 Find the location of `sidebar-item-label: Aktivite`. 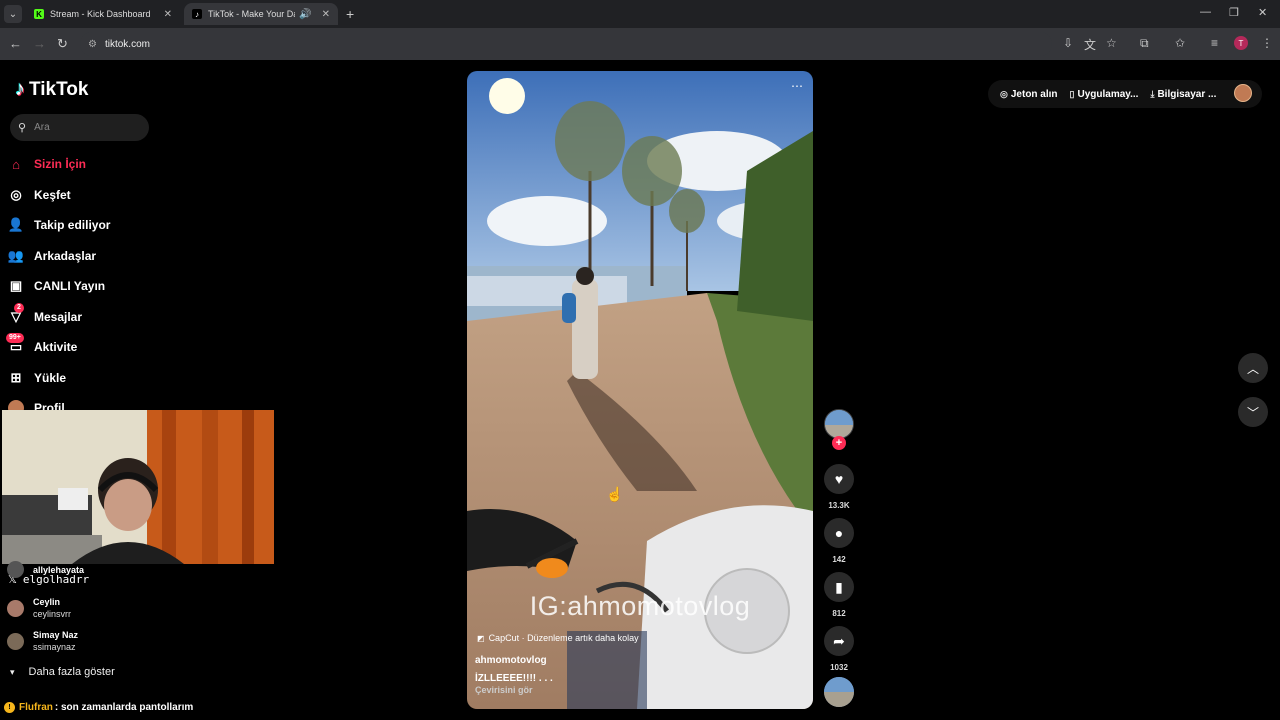

sidebar-item-label: Aktivite is located at coordinates (56, 347).